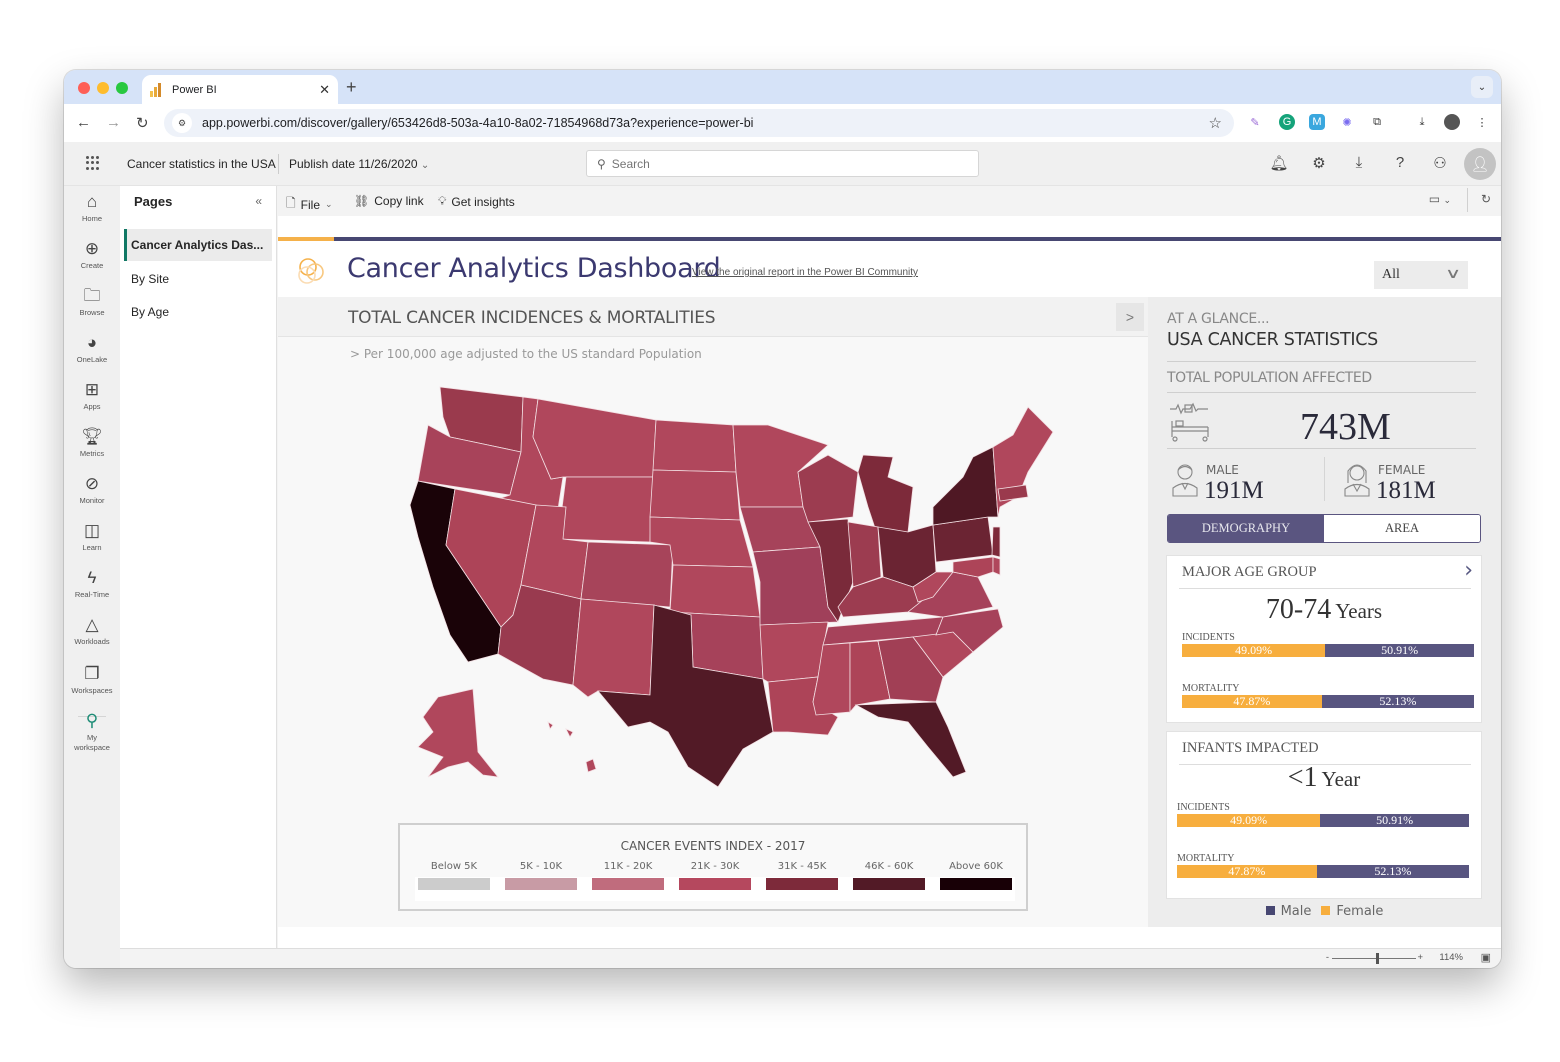 The width and height of the screenshot is (1560, 1062). Describe the element at coordinates (92, 436) in the screenshot. I see `trophy-icon: 🏆︎` at that location.